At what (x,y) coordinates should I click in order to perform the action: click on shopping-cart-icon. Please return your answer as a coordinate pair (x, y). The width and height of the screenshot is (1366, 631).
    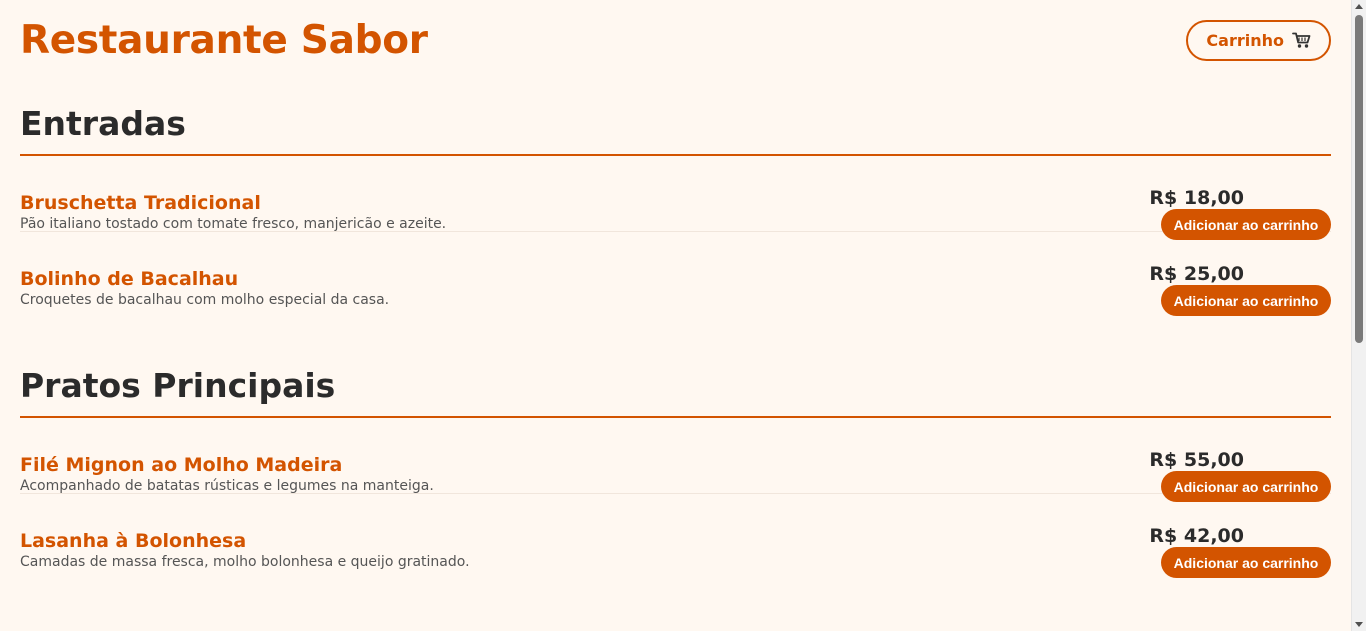
    Looking at the image, I should click on (1301, 40).